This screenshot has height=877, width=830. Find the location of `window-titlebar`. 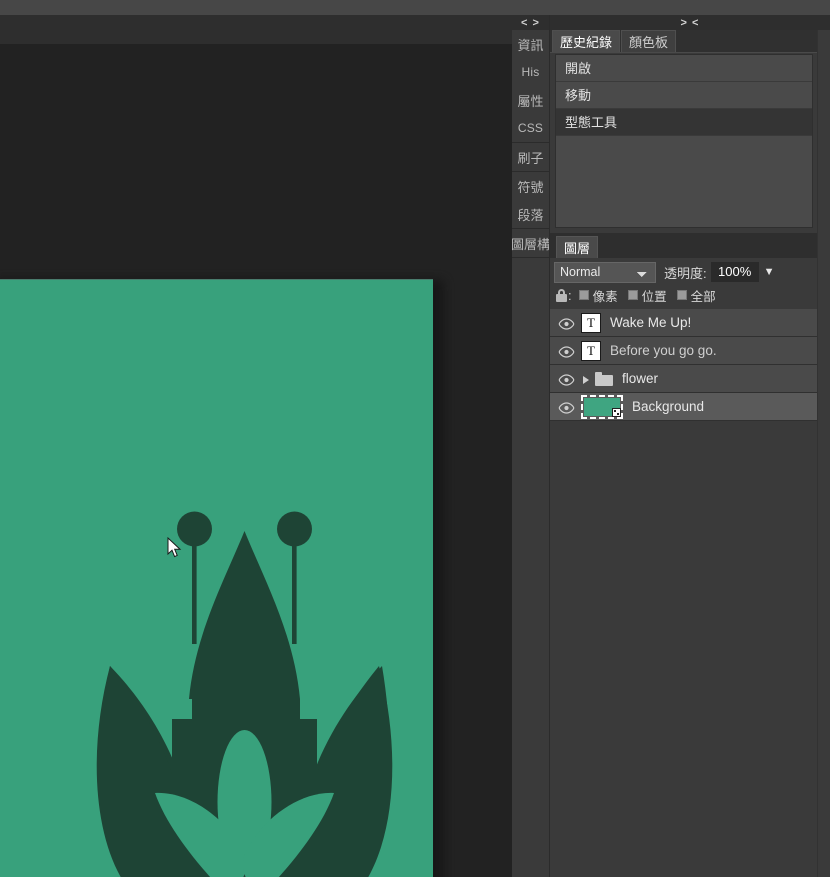

window-titlebar is located at coordinates (415, 7).